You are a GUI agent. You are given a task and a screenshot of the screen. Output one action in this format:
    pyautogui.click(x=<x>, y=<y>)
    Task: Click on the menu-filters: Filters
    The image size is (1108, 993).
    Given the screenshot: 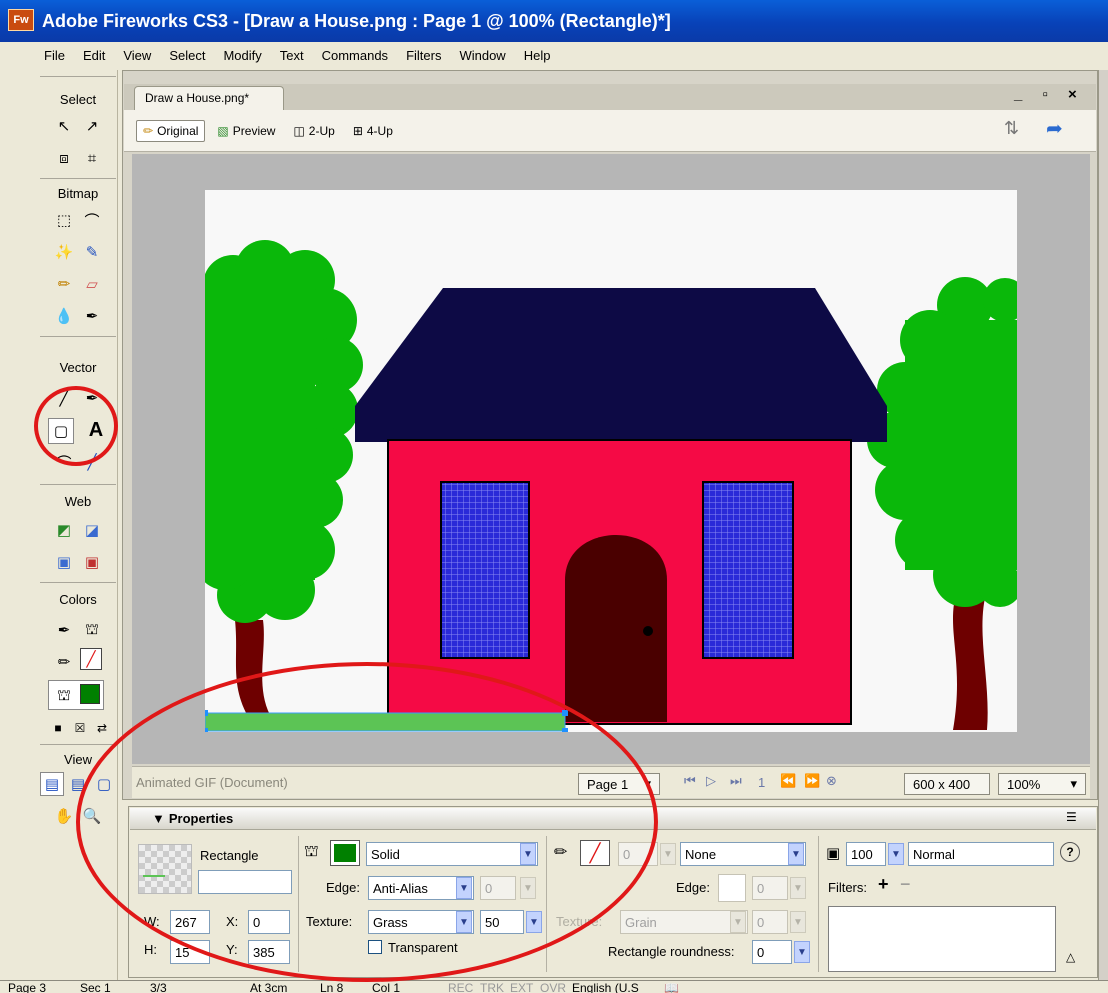 What is the action you would take?
    pyautogui.click(x=423, y=55)
    